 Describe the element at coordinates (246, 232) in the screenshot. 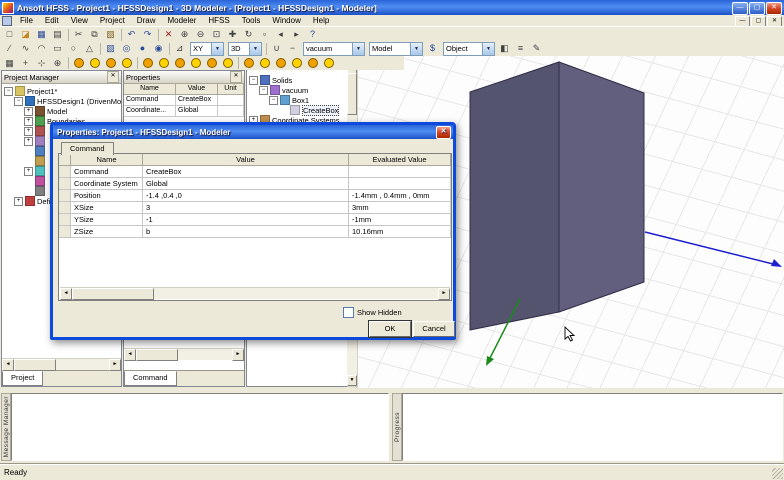

I see `cell-value: b` at that location.